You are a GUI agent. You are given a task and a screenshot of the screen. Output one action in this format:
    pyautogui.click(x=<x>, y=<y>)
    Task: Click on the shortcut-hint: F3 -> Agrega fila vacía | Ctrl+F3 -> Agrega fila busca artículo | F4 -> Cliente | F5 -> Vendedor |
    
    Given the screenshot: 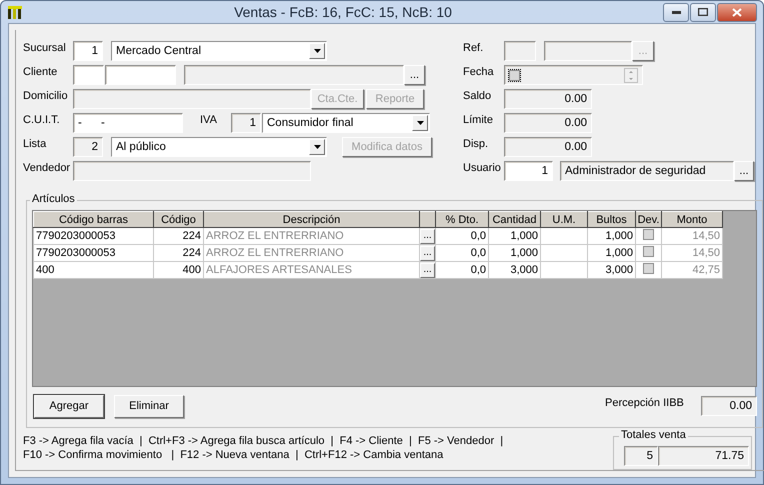 What is the action you would take?
    pyautogui.click(x=263, y=441)
    